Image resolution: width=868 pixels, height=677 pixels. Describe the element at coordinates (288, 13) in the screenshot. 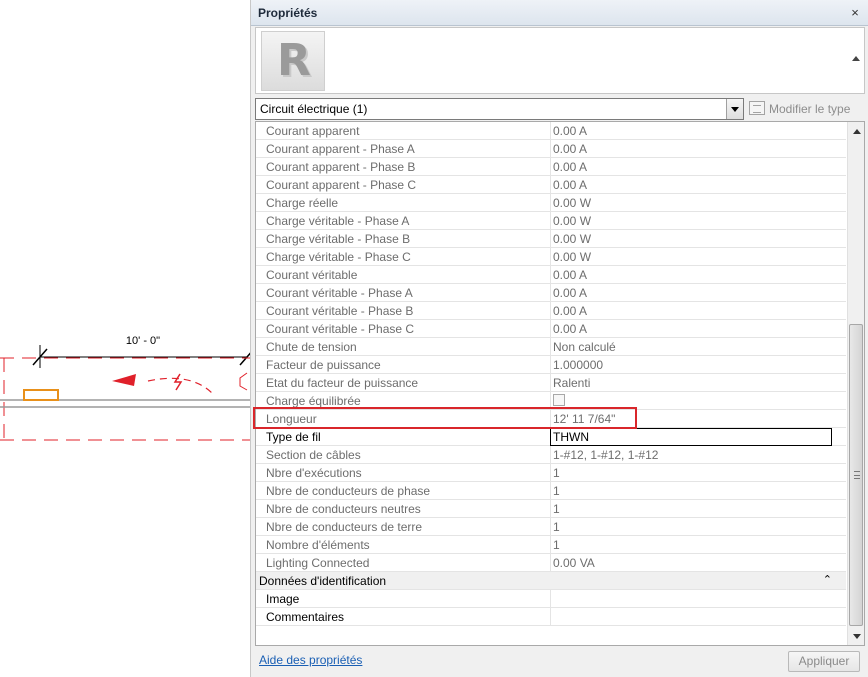

I see `palette-title: Propriétés` at that location.